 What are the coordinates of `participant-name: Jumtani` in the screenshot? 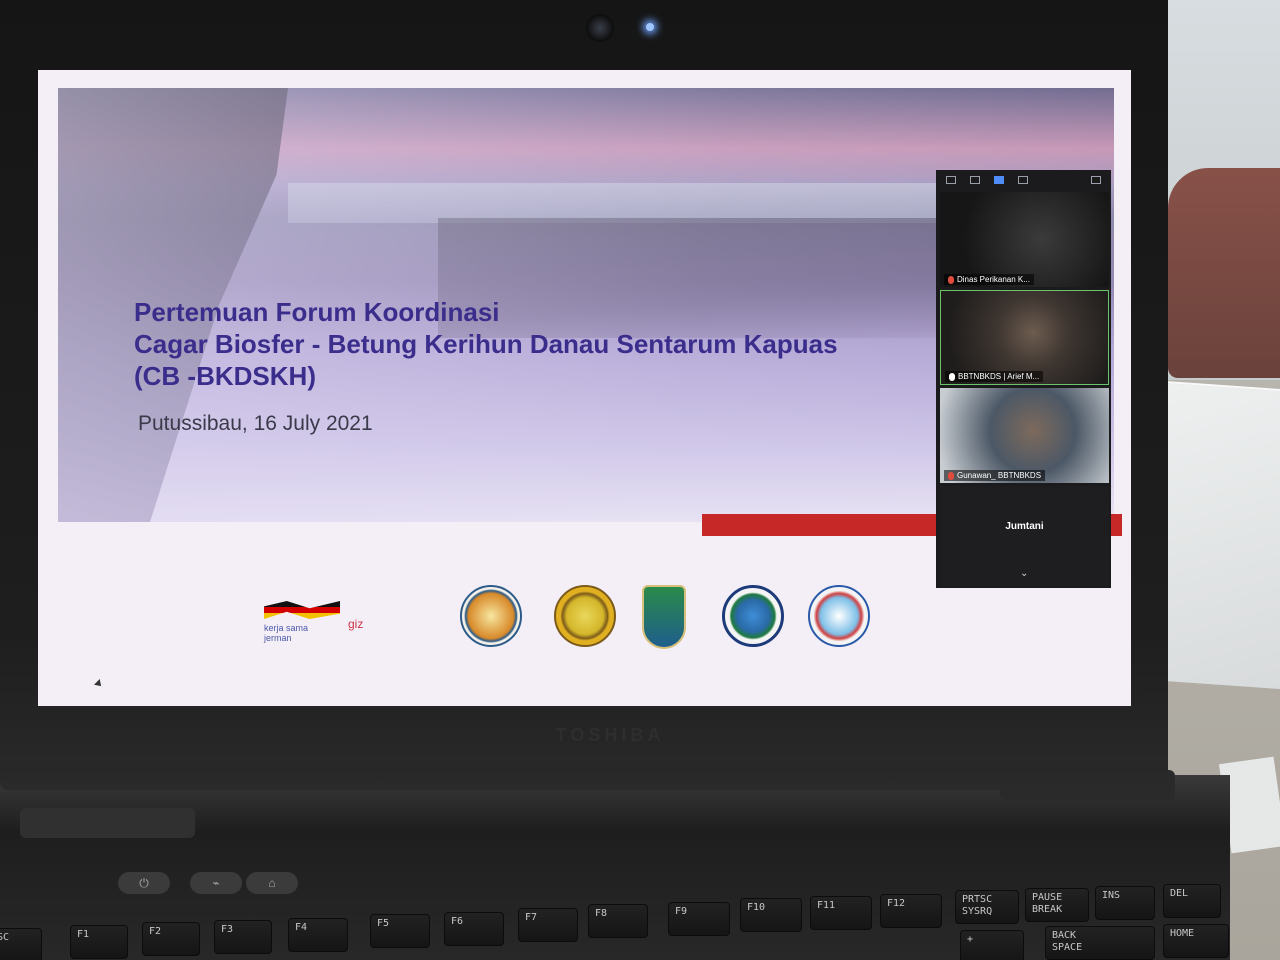 It's located at (1024, 526).